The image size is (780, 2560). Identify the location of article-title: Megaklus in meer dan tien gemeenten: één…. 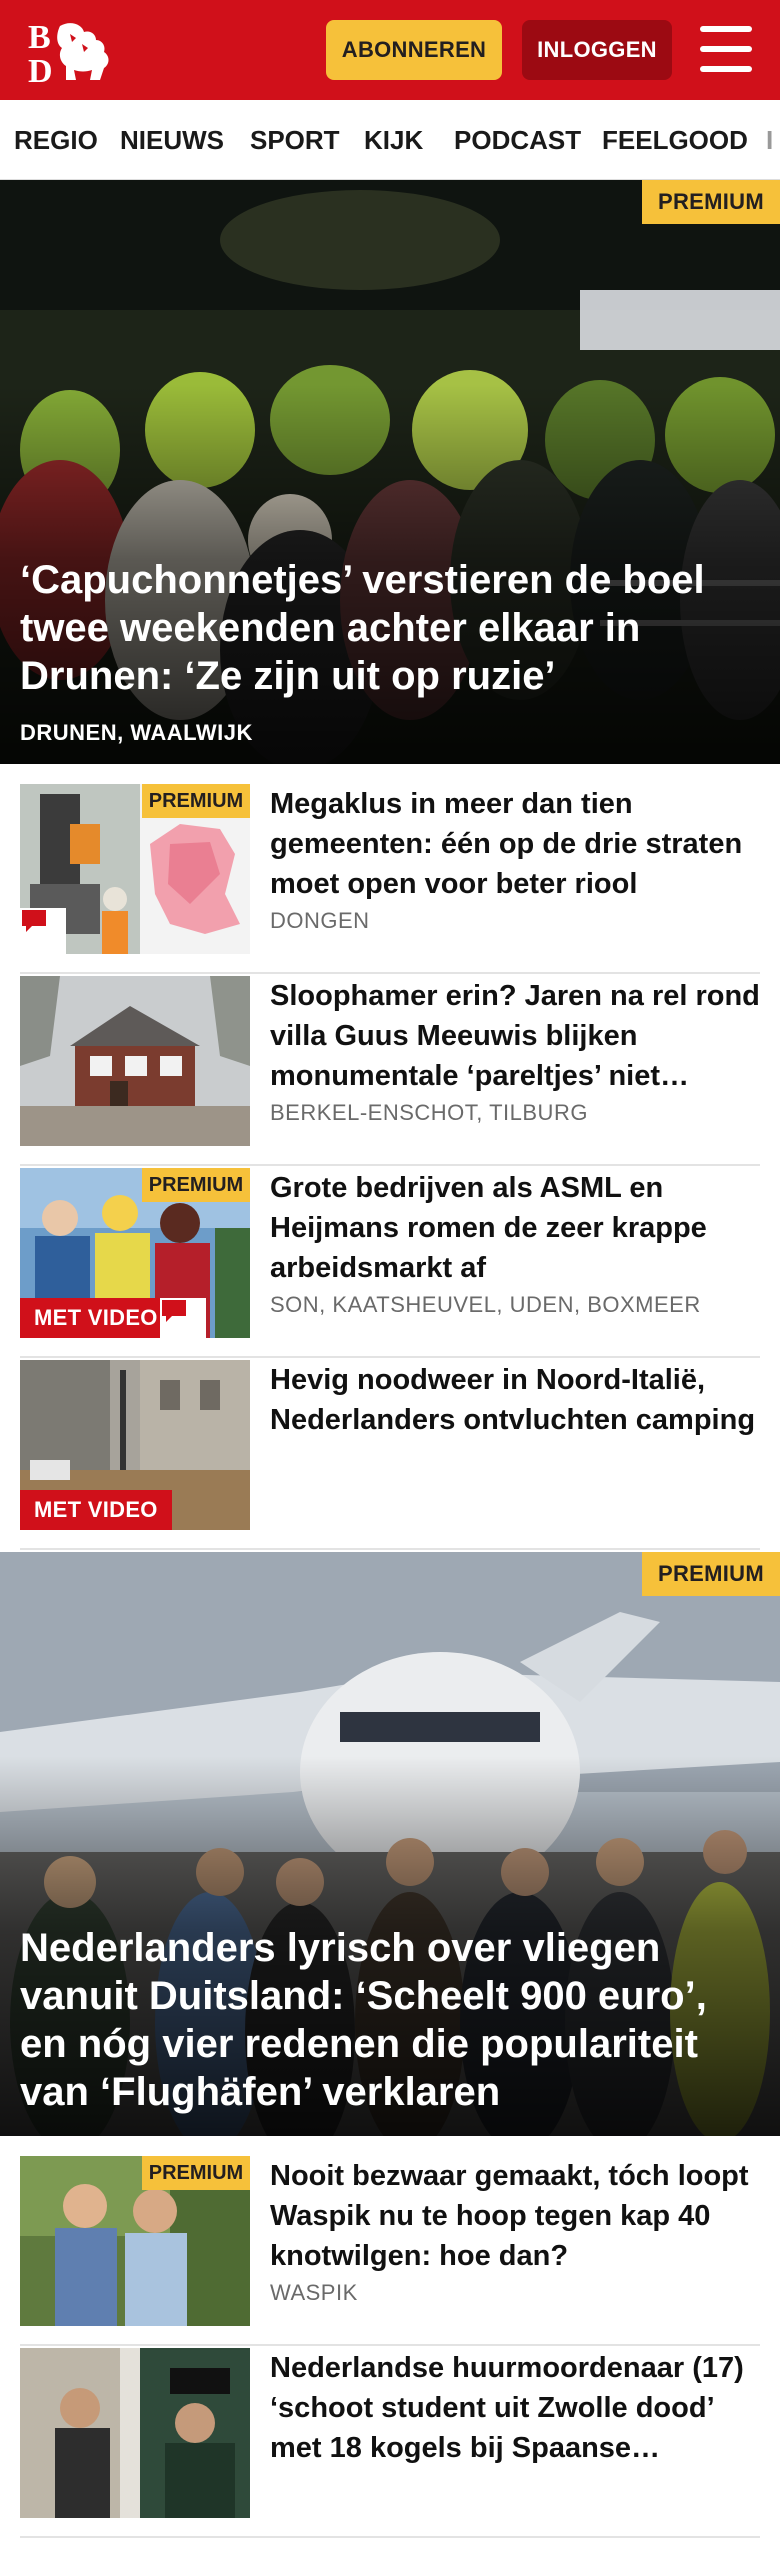
(515, 844).